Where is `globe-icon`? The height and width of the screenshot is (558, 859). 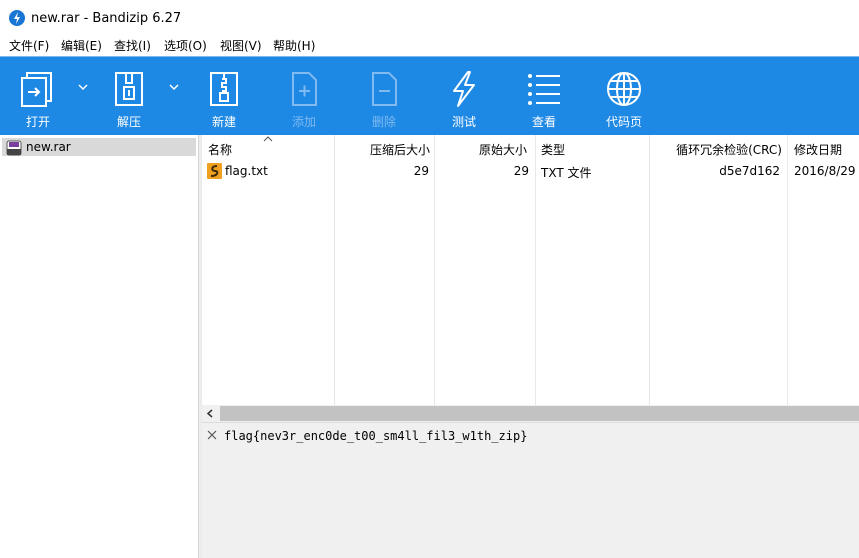 globe-icon is located at coordinates (624, 89).